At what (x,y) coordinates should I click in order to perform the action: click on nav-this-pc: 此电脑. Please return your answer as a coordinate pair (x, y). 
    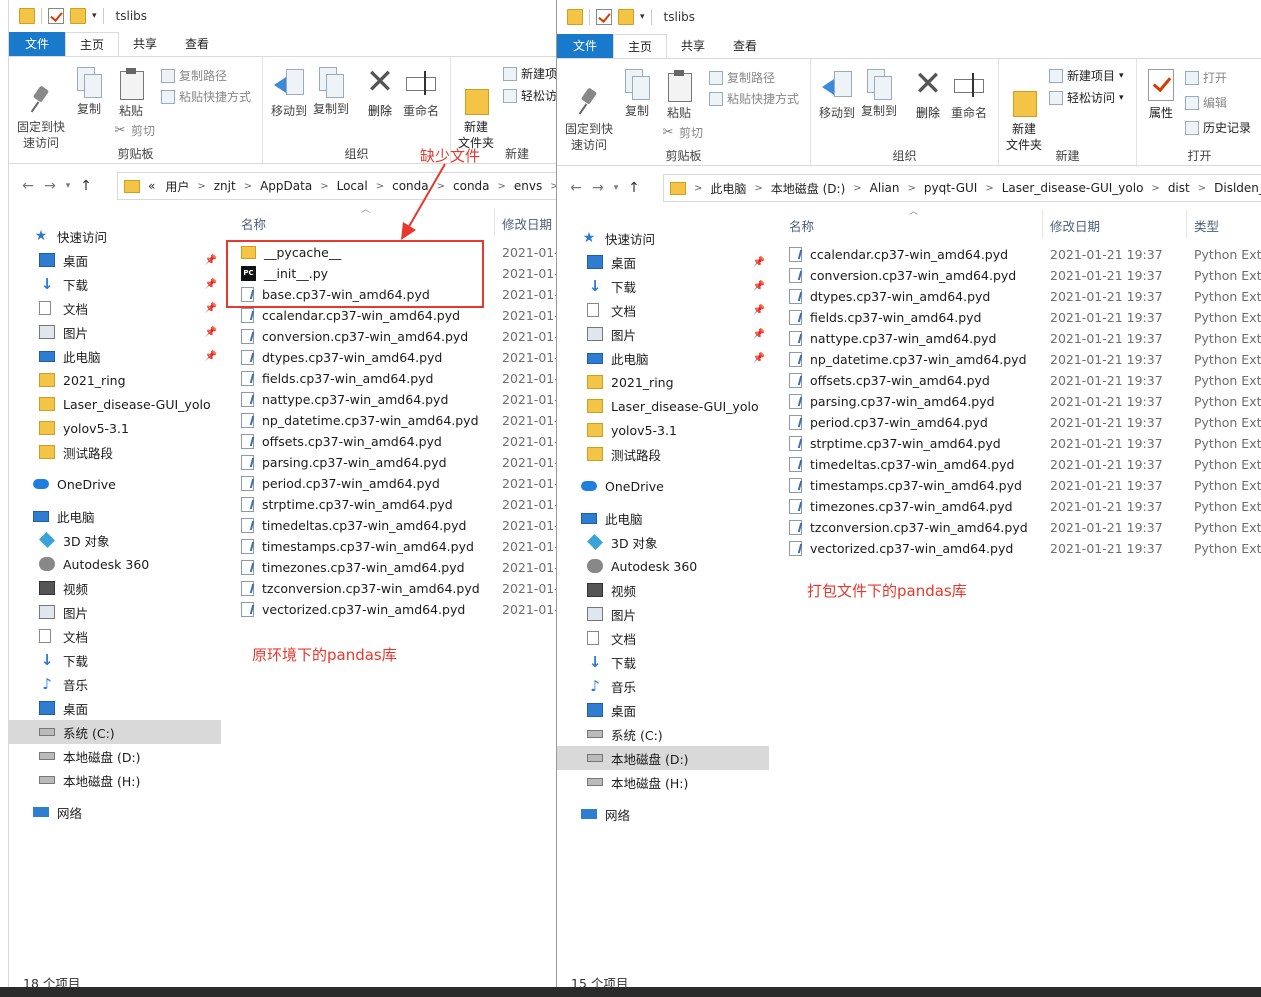
    Looking at the image, I should click on (64, 516).